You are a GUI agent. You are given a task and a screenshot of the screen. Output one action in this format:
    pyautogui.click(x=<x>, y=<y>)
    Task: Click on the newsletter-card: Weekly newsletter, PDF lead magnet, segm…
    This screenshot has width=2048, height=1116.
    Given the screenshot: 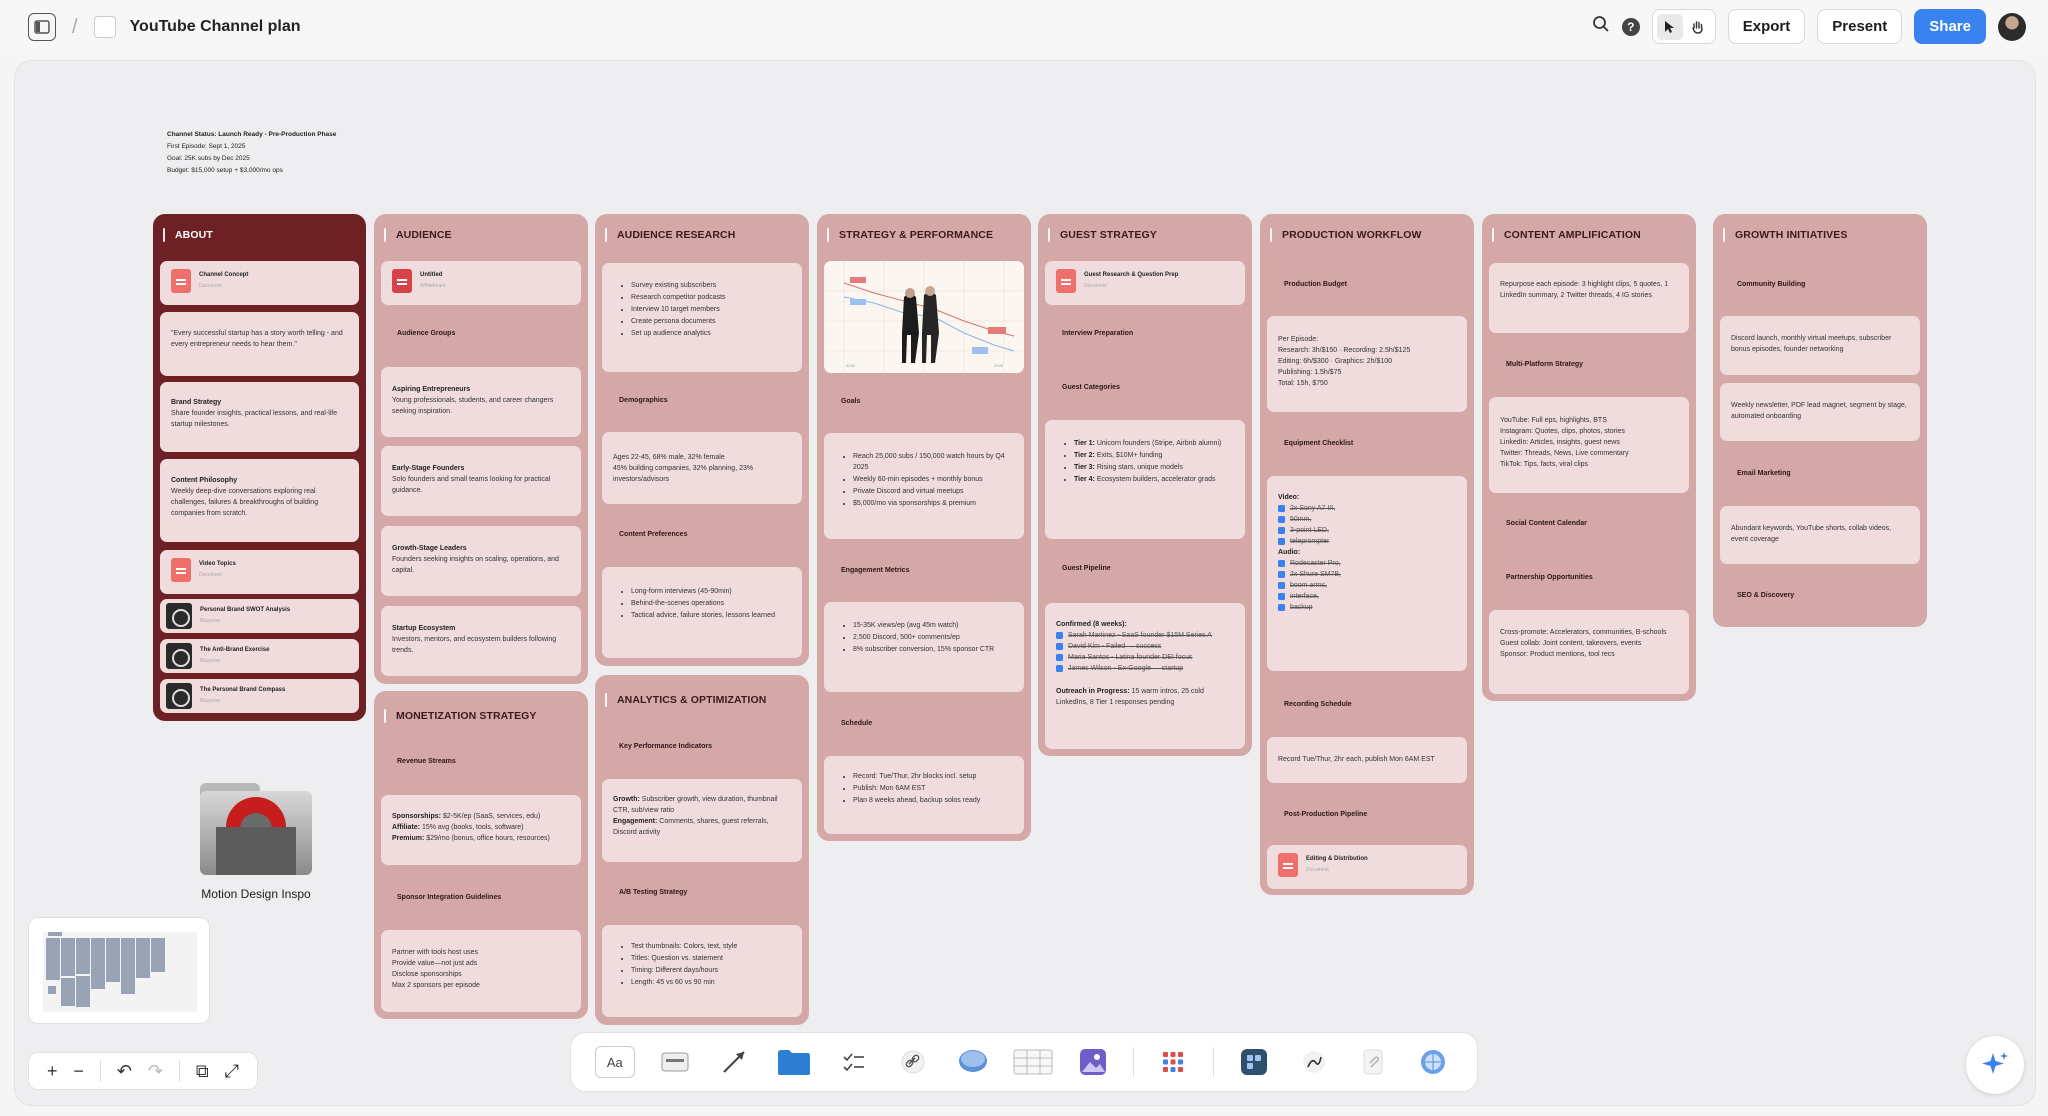 What is the action you would take?
    pyautogui.click(x=1820, y=412)
    